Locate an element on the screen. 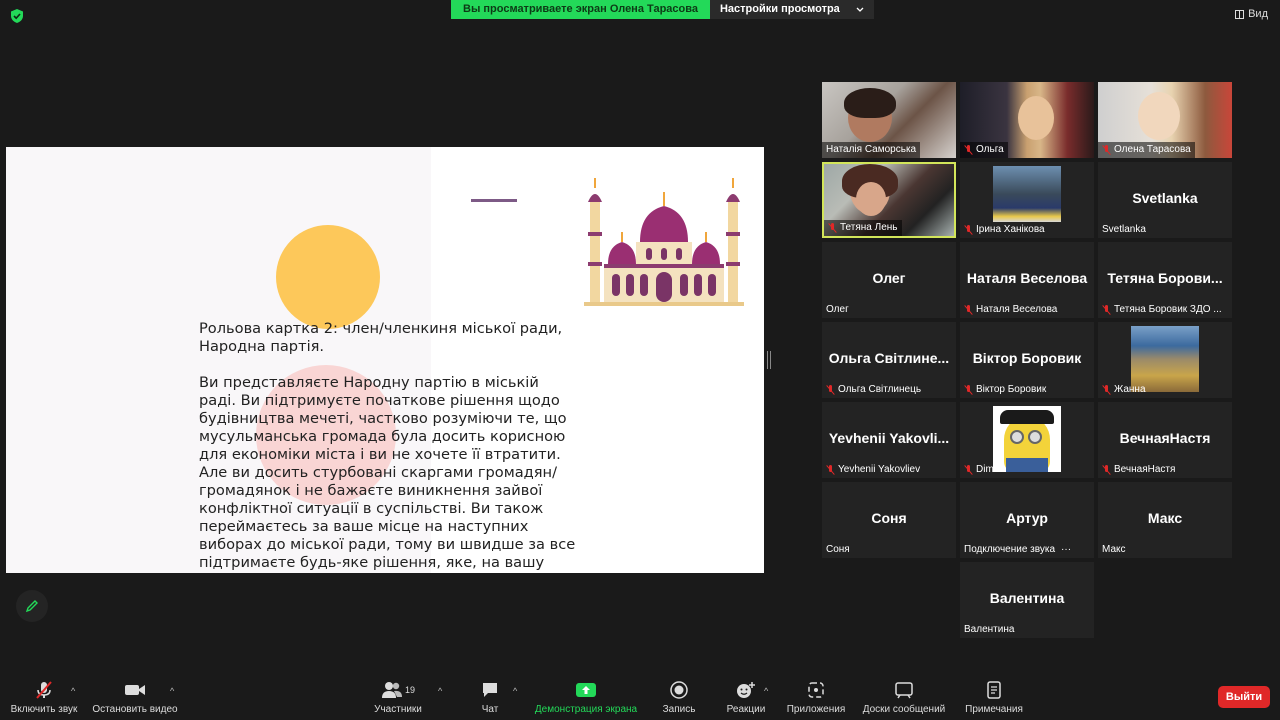 The height and width of the screenshot is (720, 1280). pencil-icon is located at coordinates (31, 606).